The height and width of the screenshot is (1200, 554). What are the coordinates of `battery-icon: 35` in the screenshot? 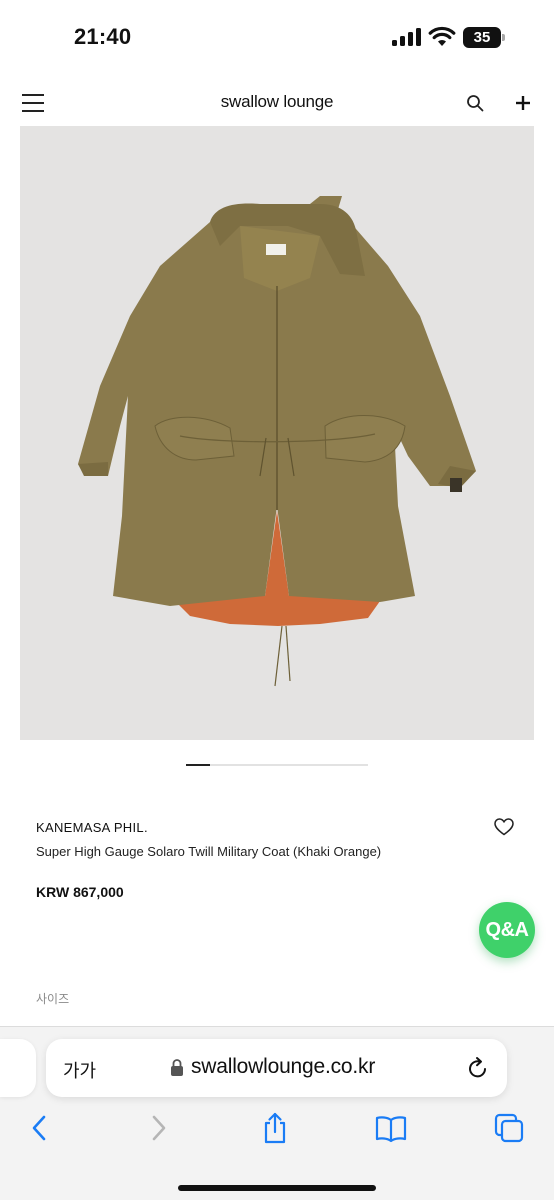 It's located at (484, 37).